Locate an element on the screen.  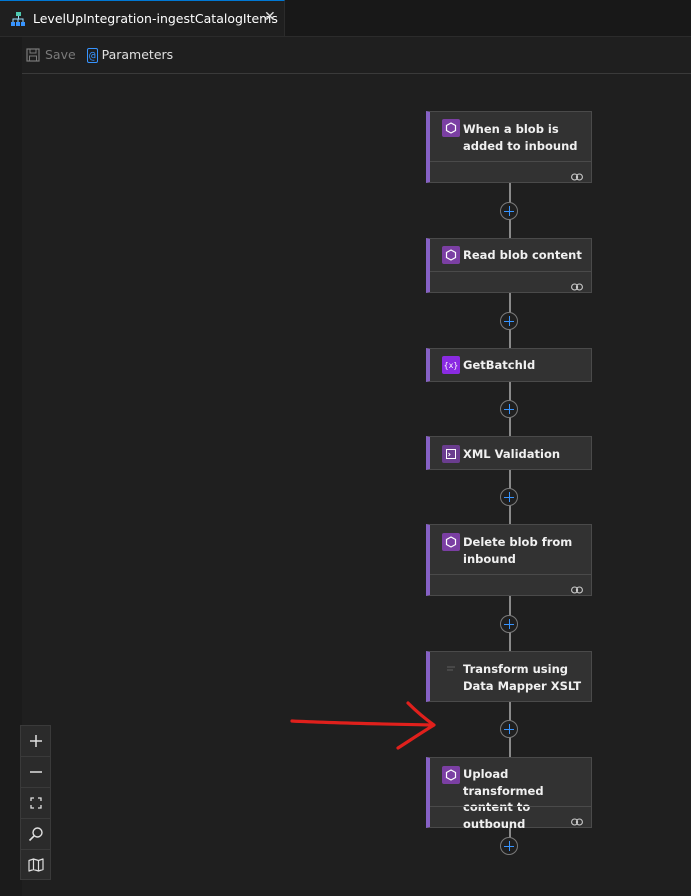
search-button is located at coordinates (35, 833).